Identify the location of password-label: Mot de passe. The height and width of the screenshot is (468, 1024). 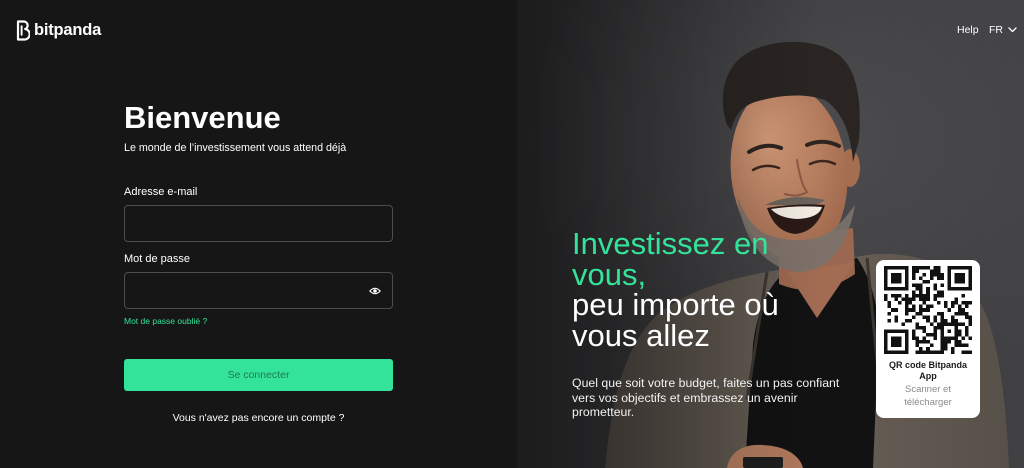
(157, 259).